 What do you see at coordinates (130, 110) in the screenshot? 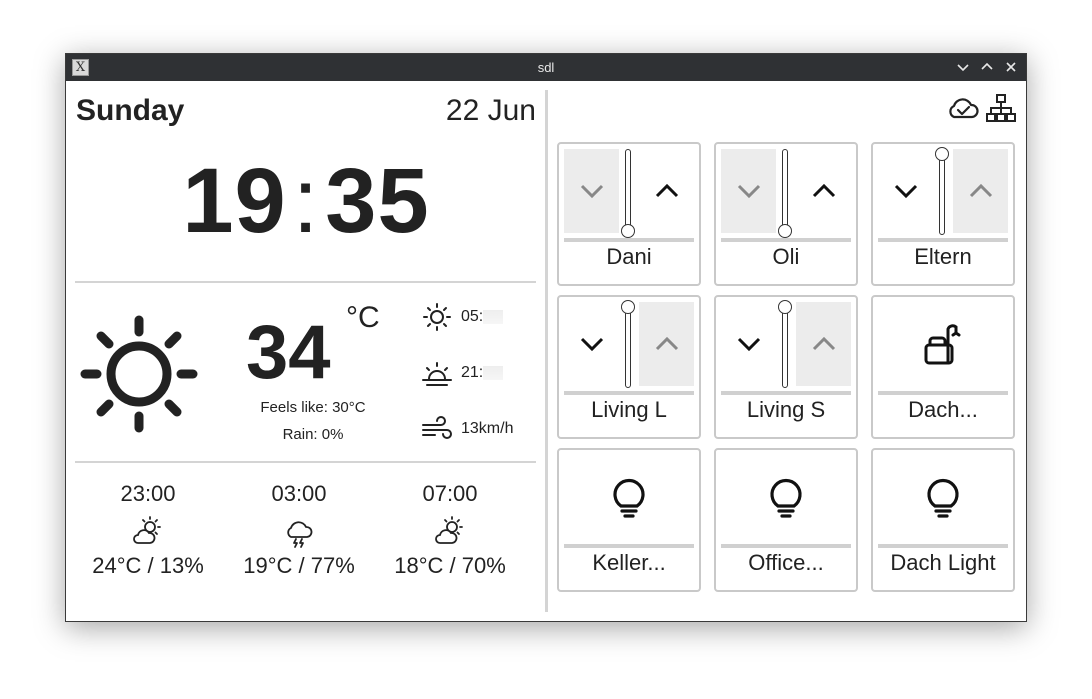
I see `day-label: Sunday` at bounding box center [130, 110].